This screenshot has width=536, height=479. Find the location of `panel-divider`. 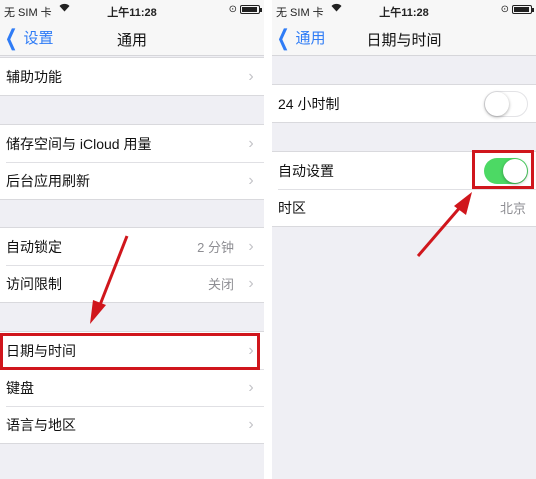

panel-divider is located at coordinates (268, 239).